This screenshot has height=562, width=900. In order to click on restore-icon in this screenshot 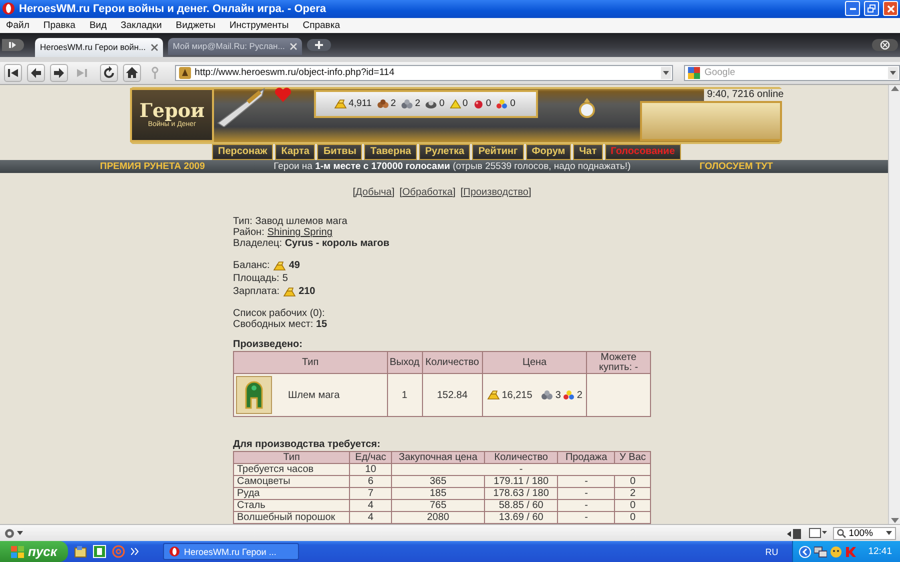, I will do `click(871, 9)`.